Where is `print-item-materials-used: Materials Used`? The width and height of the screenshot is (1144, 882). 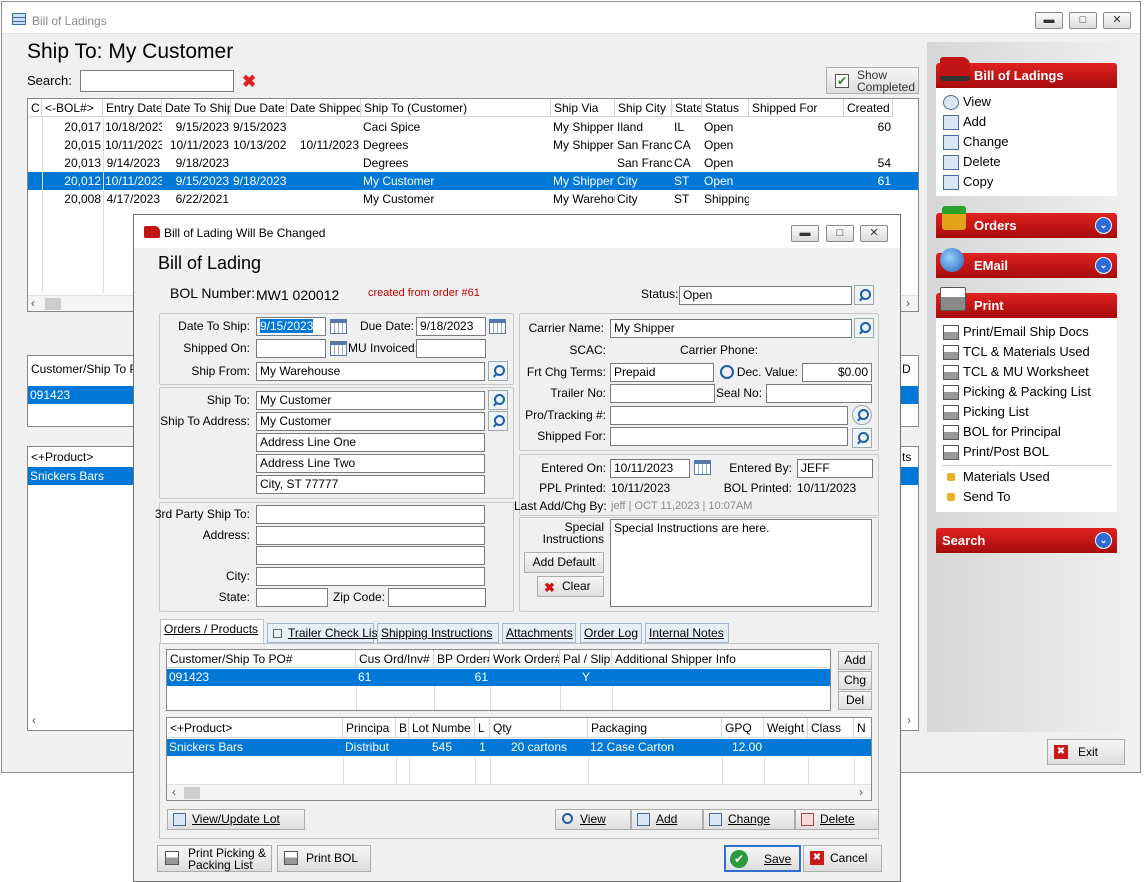
print-item-materials-used: Materials Used is located at coordinates (998, 476).